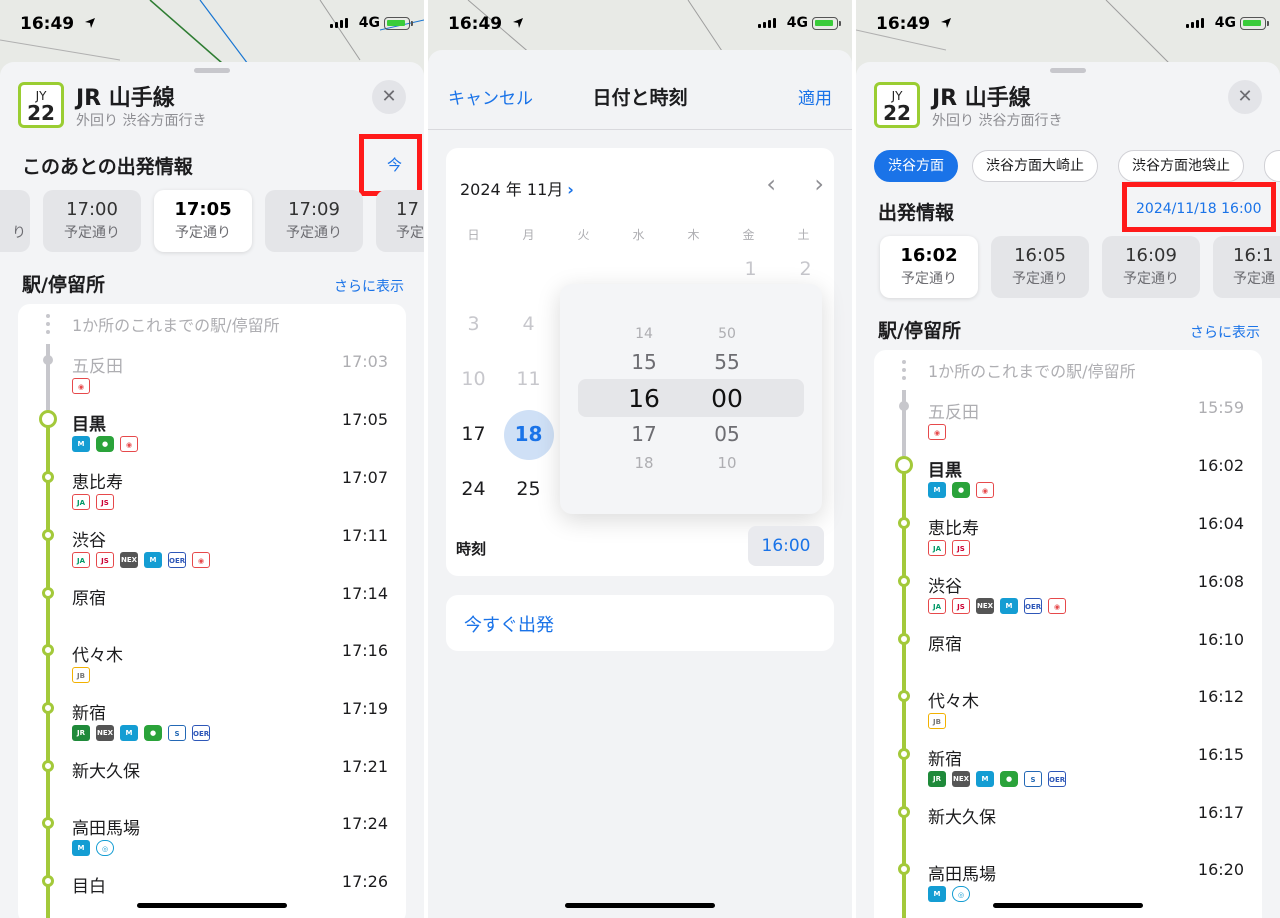 Image resolution: width=1280 pixels, height=918 pixels. Describe the element at coordinates (400, 221) in the screenshot. I see `departure-card: 17 予定` at that location.